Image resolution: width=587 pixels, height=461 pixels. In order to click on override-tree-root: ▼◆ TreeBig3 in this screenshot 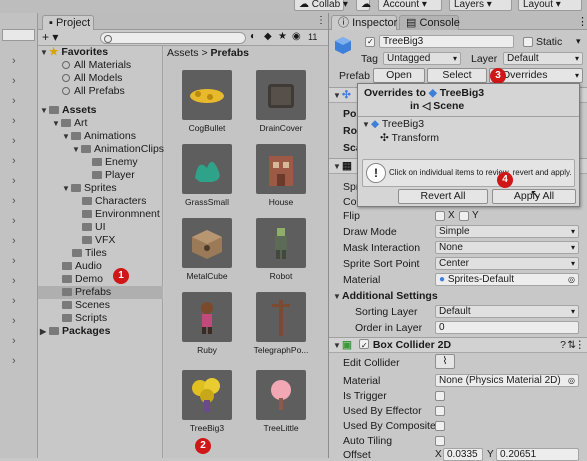, I will do `click(393, 124)`.